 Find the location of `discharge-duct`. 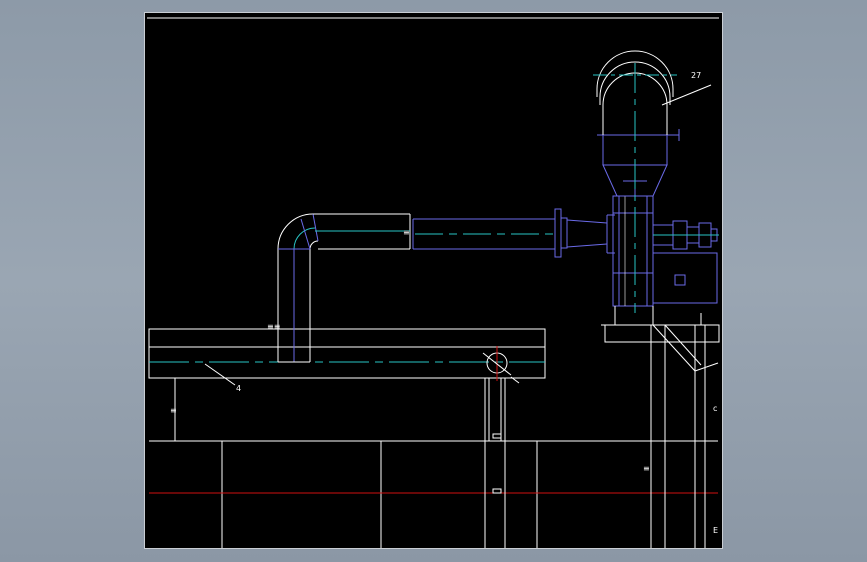

discharge-duct is located at coordinates (513, 233).